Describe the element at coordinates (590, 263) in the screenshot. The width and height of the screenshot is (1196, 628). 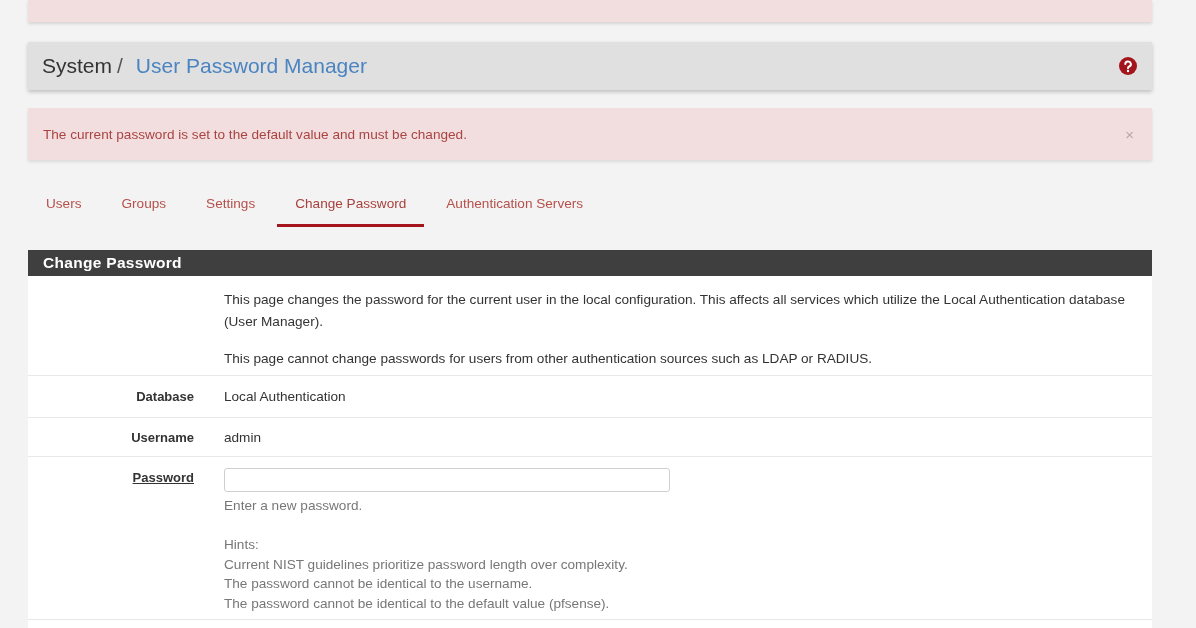
I see `panel-heading: Change Password` at that location.